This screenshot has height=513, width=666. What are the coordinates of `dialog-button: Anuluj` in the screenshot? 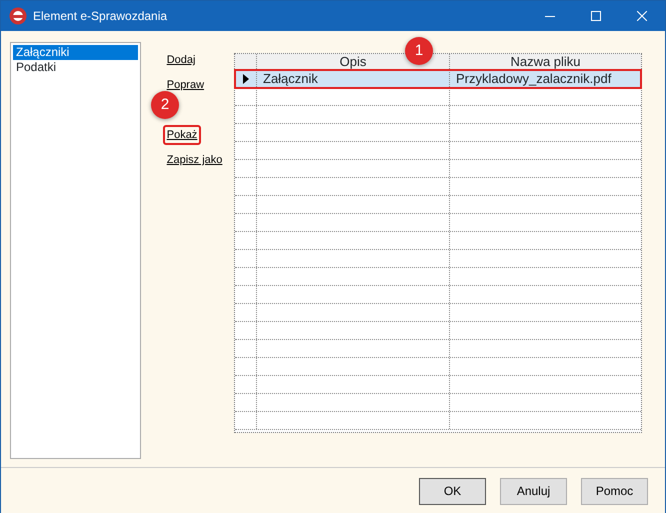 It's located at (533, 491).